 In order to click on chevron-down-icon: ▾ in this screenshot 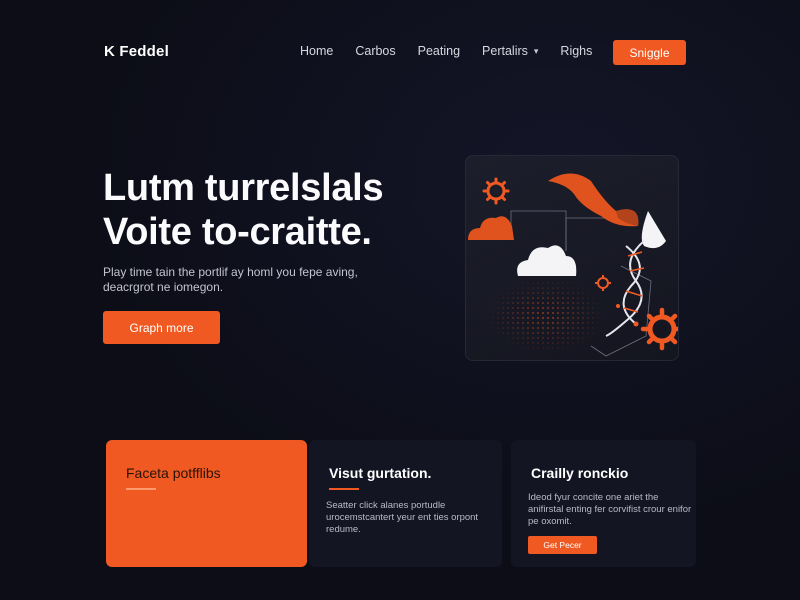, I will do `click(536, 50)`.